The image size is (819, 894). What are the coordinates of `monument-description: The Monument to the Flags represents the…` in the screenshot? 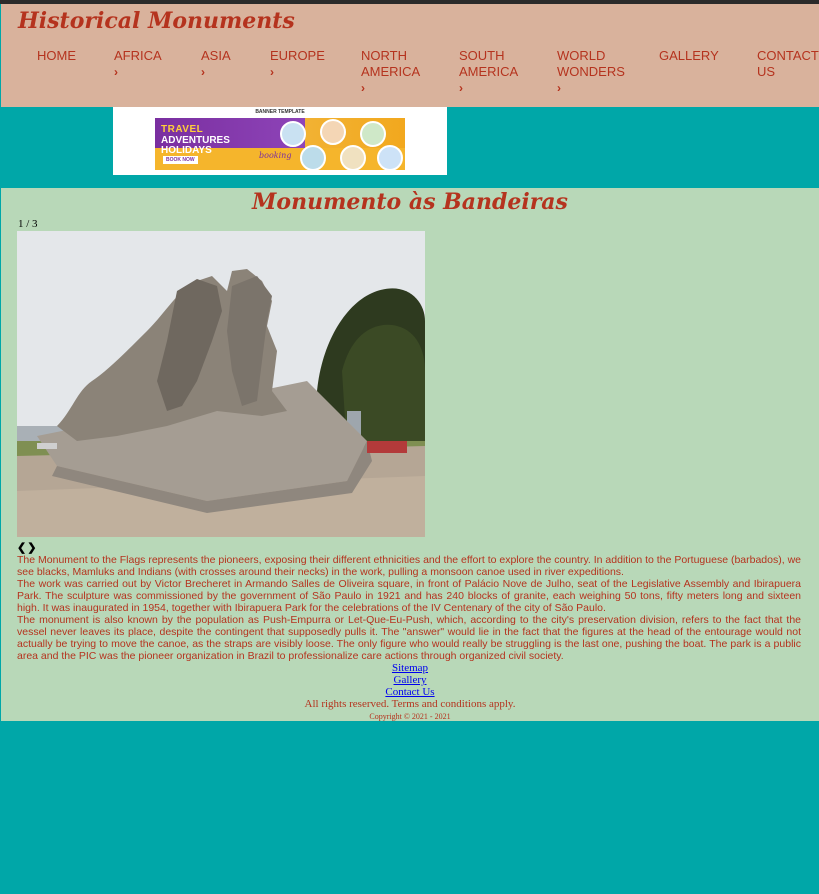 It's located at (409, 608).